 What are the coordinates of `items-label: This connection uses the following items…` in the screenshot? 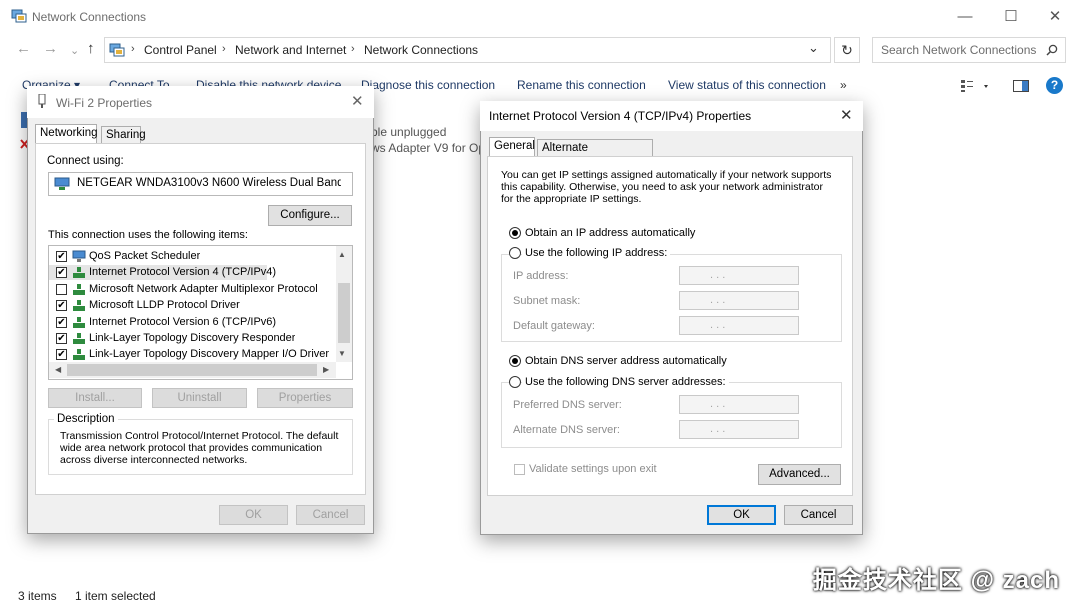 It's located at (148, 235).